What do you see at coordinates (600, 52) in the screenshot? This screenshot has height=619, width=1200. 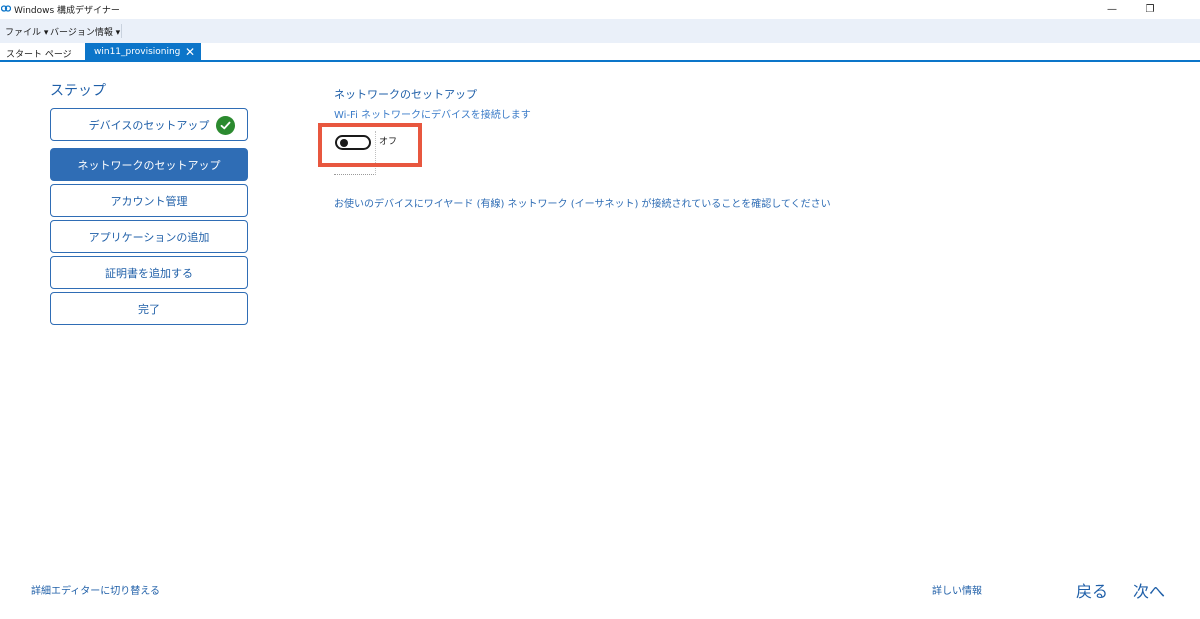 I see `tab-bar: スタート ページ win11_provisioning ✕` at bounding box center [600, 52].